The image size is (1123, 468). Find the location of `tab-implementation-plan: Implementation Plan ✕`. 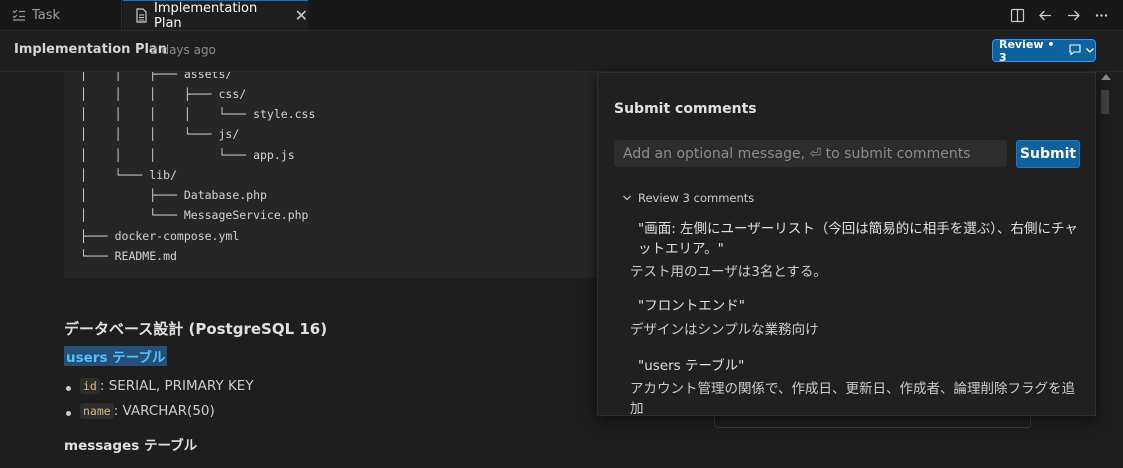

tab-implementation-plan: Implementation Plan ✕ is located at coordinates (215, 15).